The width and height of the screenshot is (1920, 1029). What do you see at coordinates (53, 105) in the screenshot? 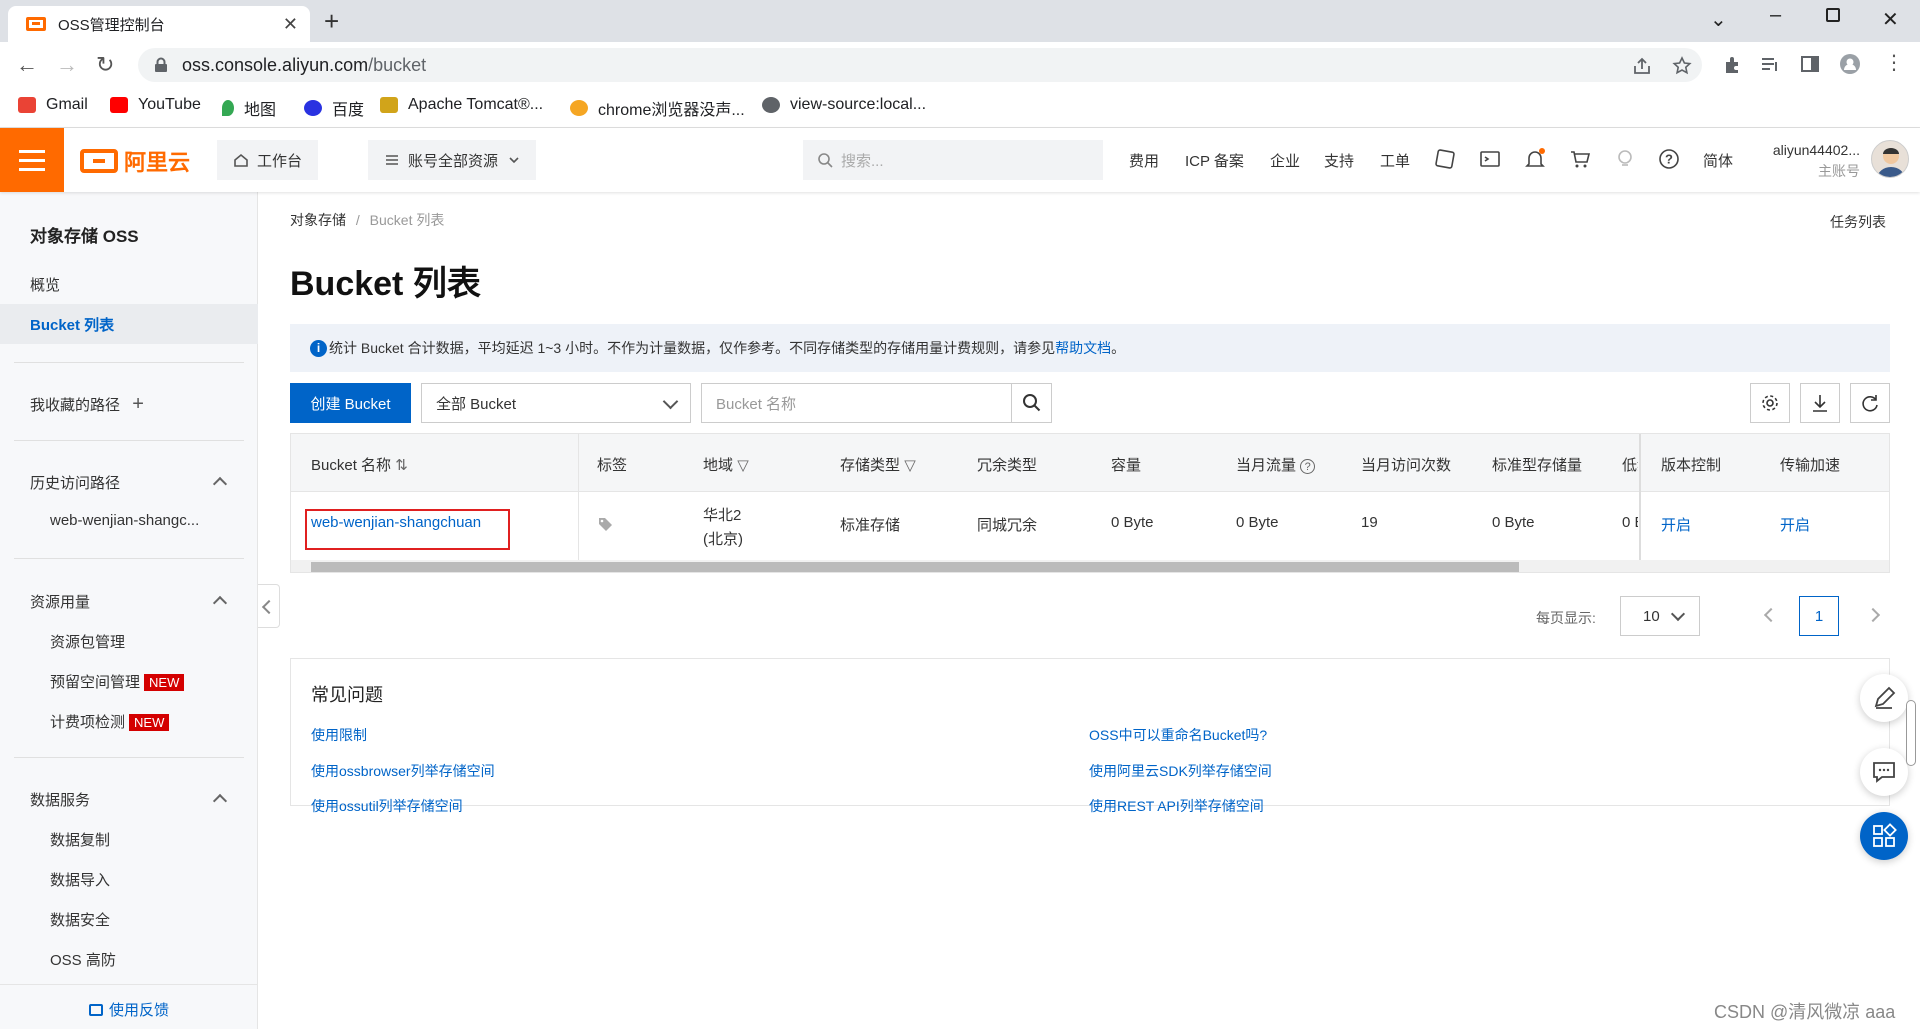
I see `bookmark-gmail: Gmail` at bounding box center [53, 105].